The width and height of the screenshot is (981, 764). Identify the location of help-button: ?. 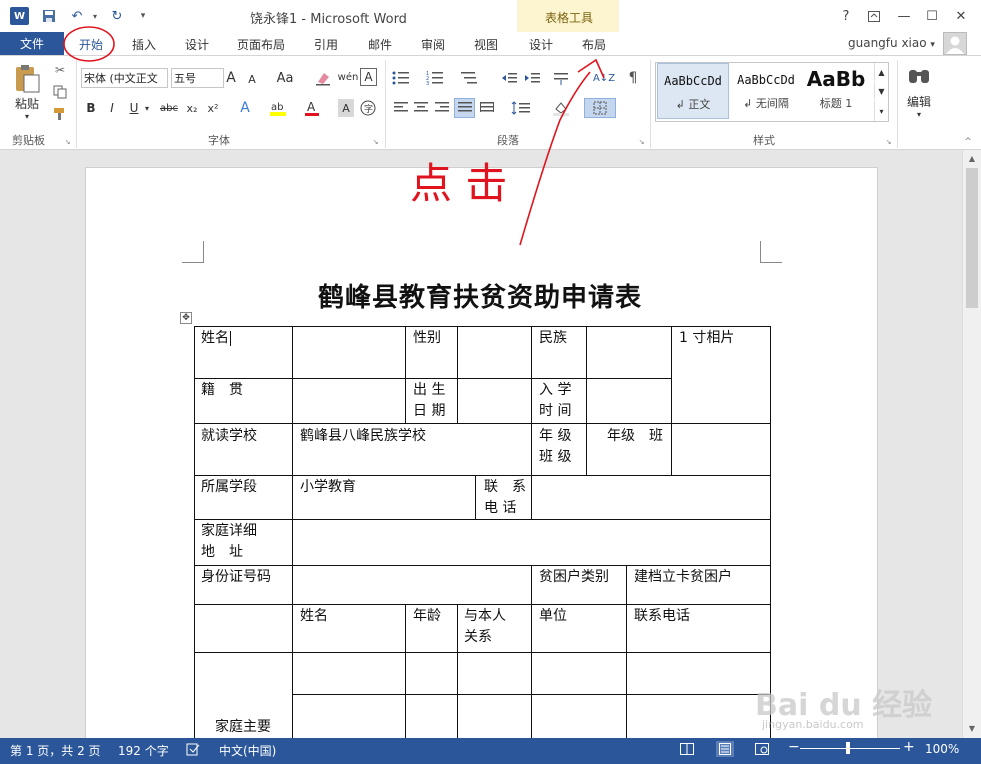
(846, 16).